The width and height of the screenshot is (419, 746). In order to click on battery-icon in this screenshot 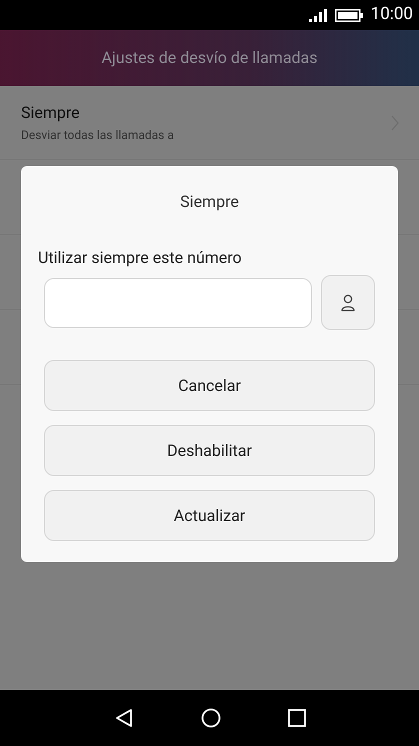, I will do `click(348, 15)`.